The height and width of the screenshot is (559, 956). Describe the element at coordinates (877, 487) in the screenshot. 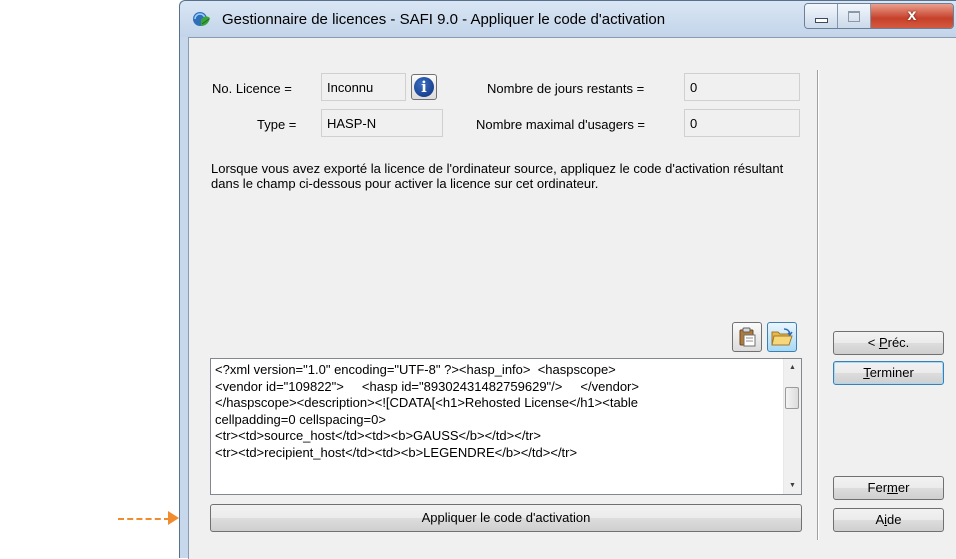

I see `close-label-prefix: Fer` at that location.